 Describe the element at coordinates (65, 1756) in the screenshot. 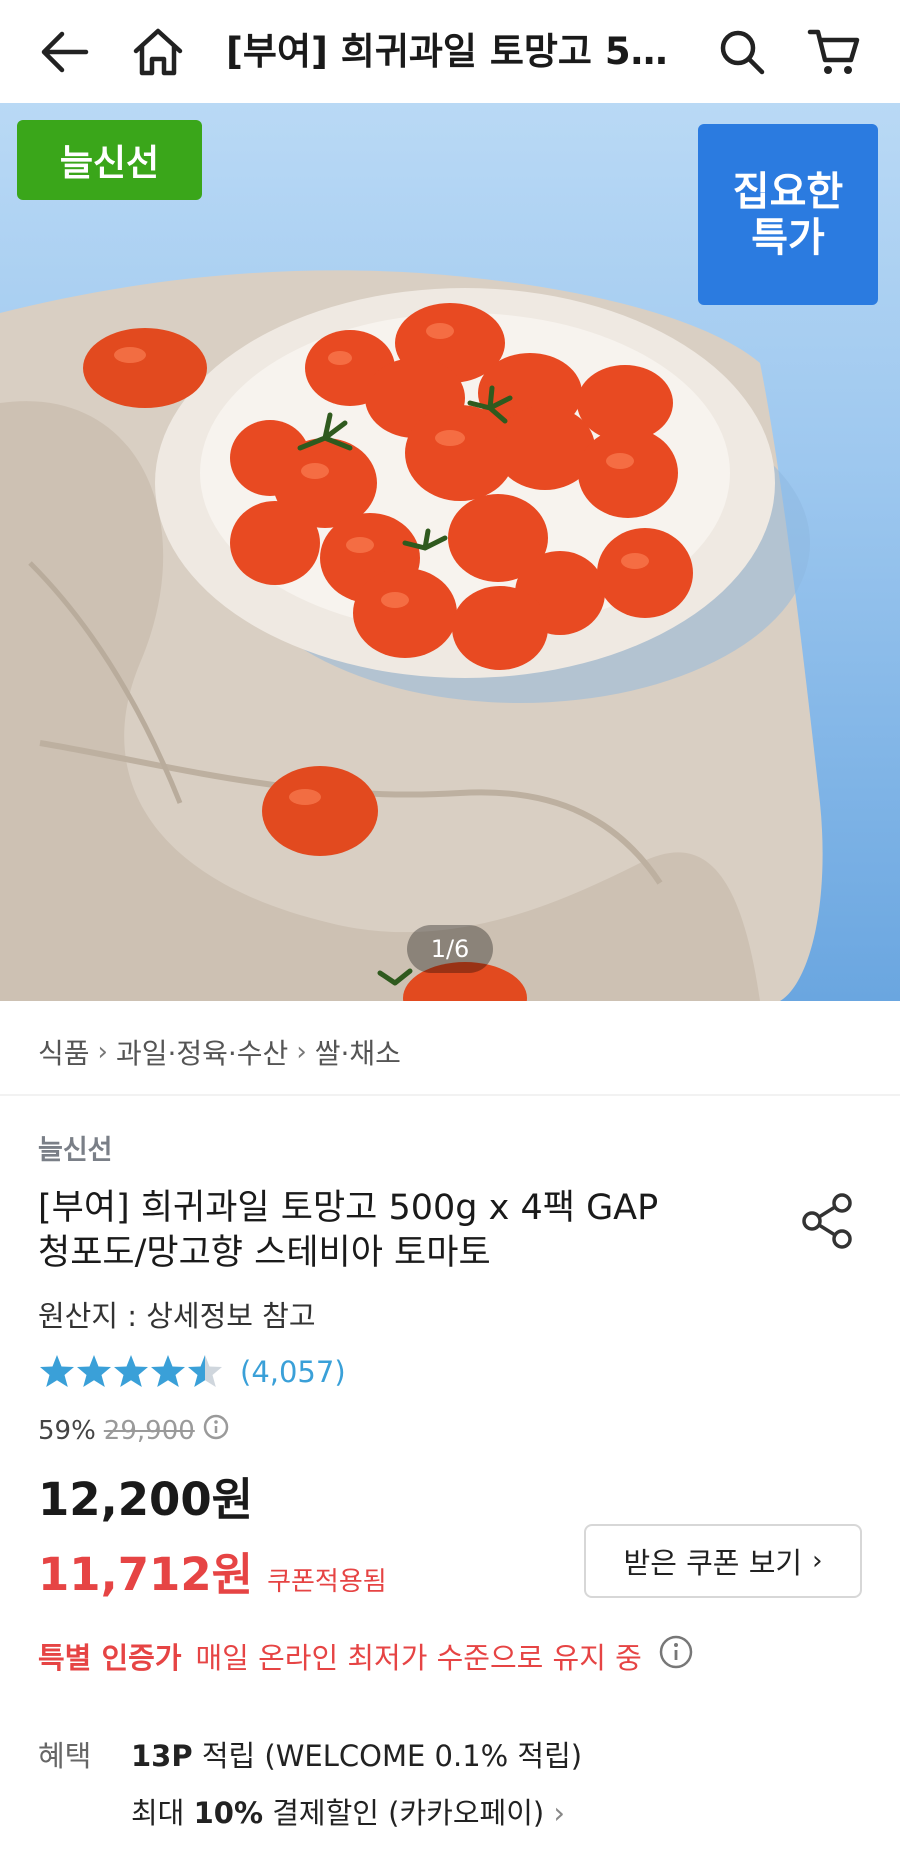

I see `benefit-label: 혜택` at that location.